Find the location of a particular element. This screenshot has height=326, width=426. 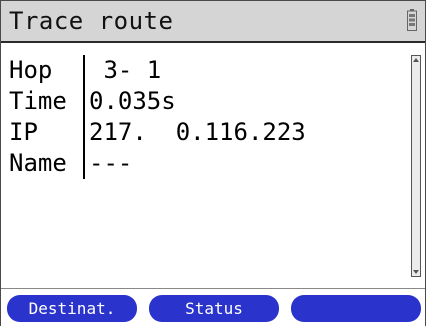

destination-softkey: Destinat. is located at coordinates (72, 308).